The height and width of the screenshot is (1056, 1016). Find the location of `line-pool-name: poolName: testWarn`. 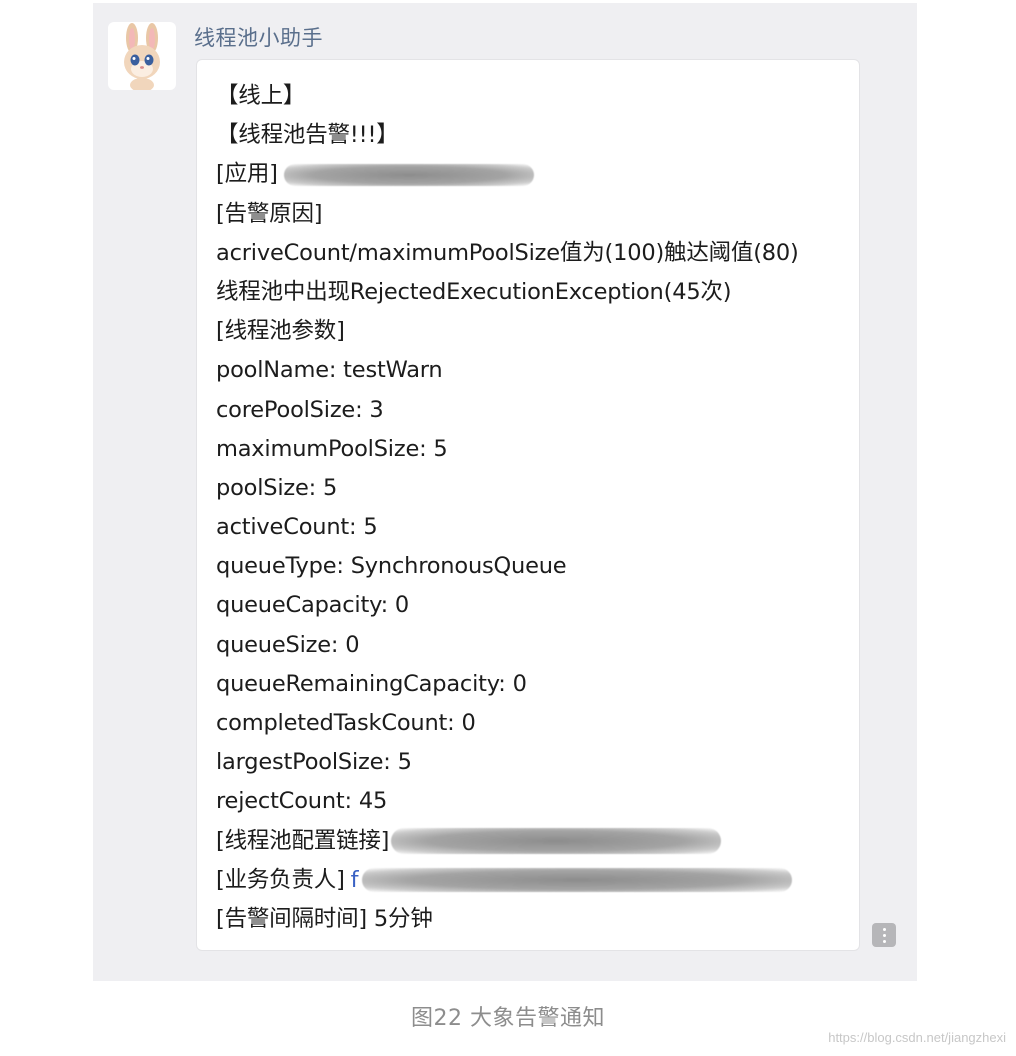

line-pool-name: poolName: testWarn is located at coordinates (507, 370).